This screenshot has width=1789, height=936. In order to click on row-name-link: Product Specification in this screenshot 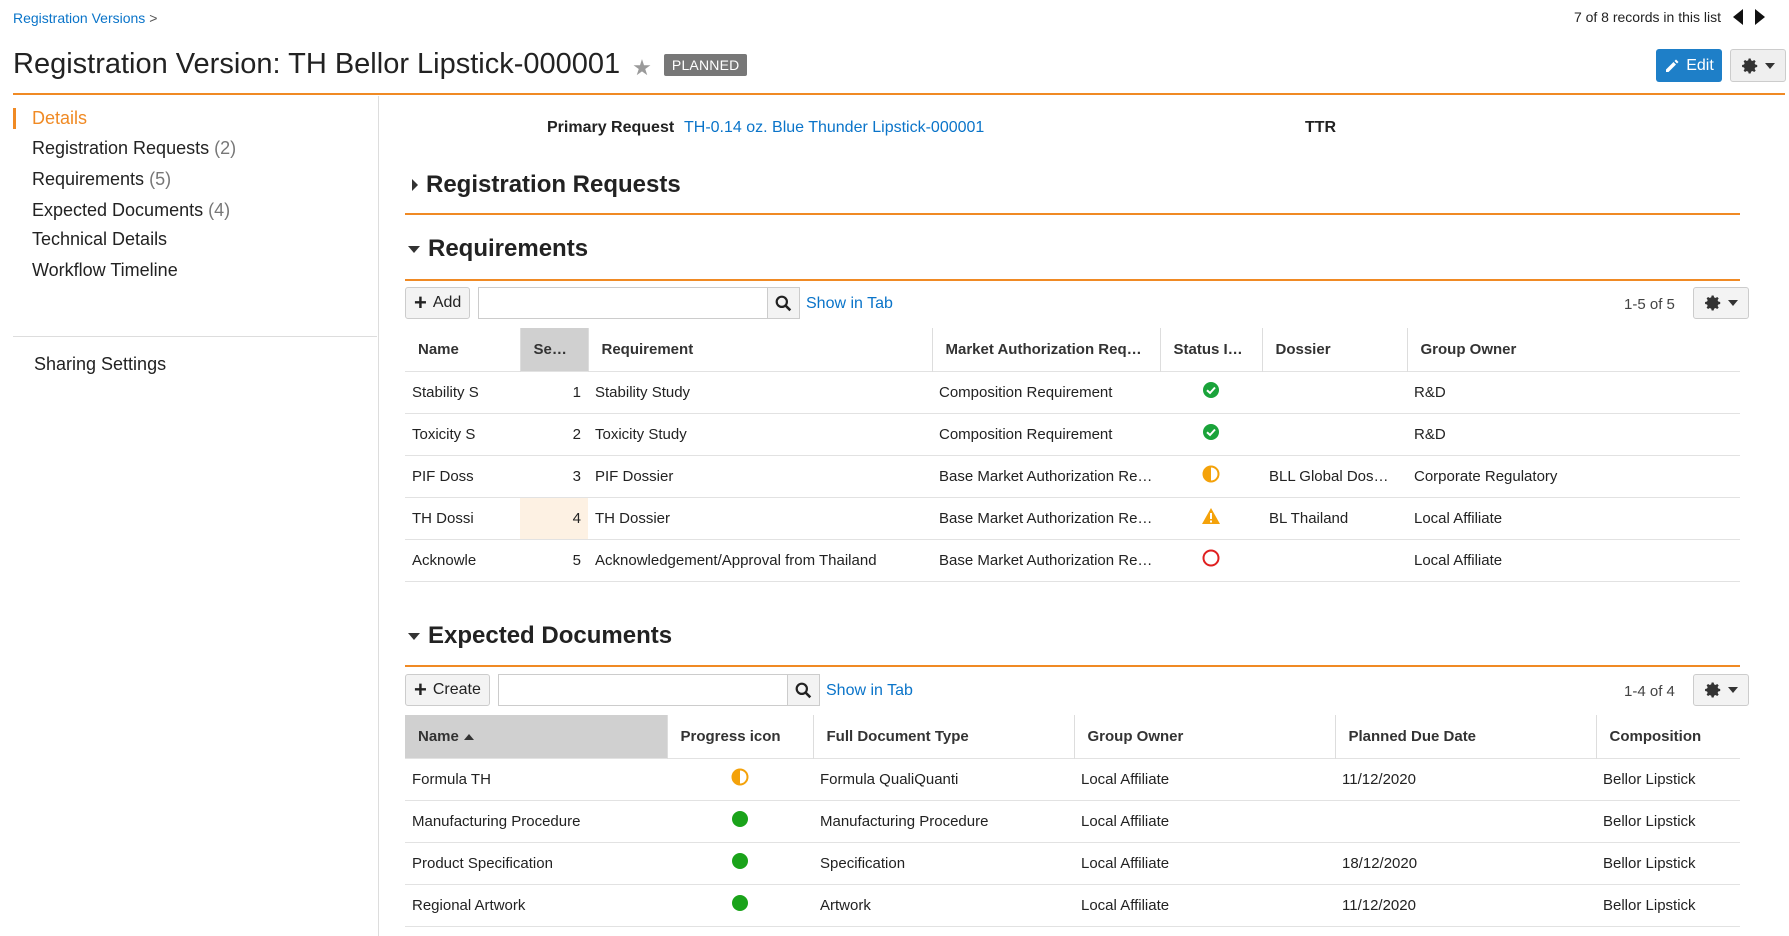, I will do `click(536, 862)`.